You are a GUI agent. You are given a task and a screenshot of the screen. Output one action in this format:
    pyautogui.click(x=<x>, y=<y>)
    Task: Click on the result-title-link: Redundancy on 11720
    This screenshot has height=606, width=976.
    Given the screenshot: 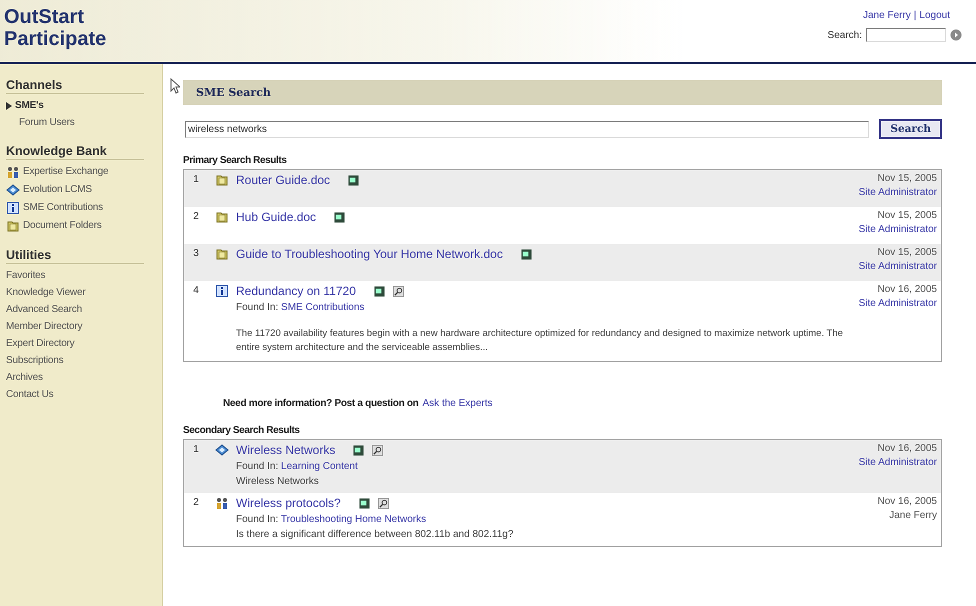 What is the action you would take?
    pyautogui.click(x=296, y=291)
    